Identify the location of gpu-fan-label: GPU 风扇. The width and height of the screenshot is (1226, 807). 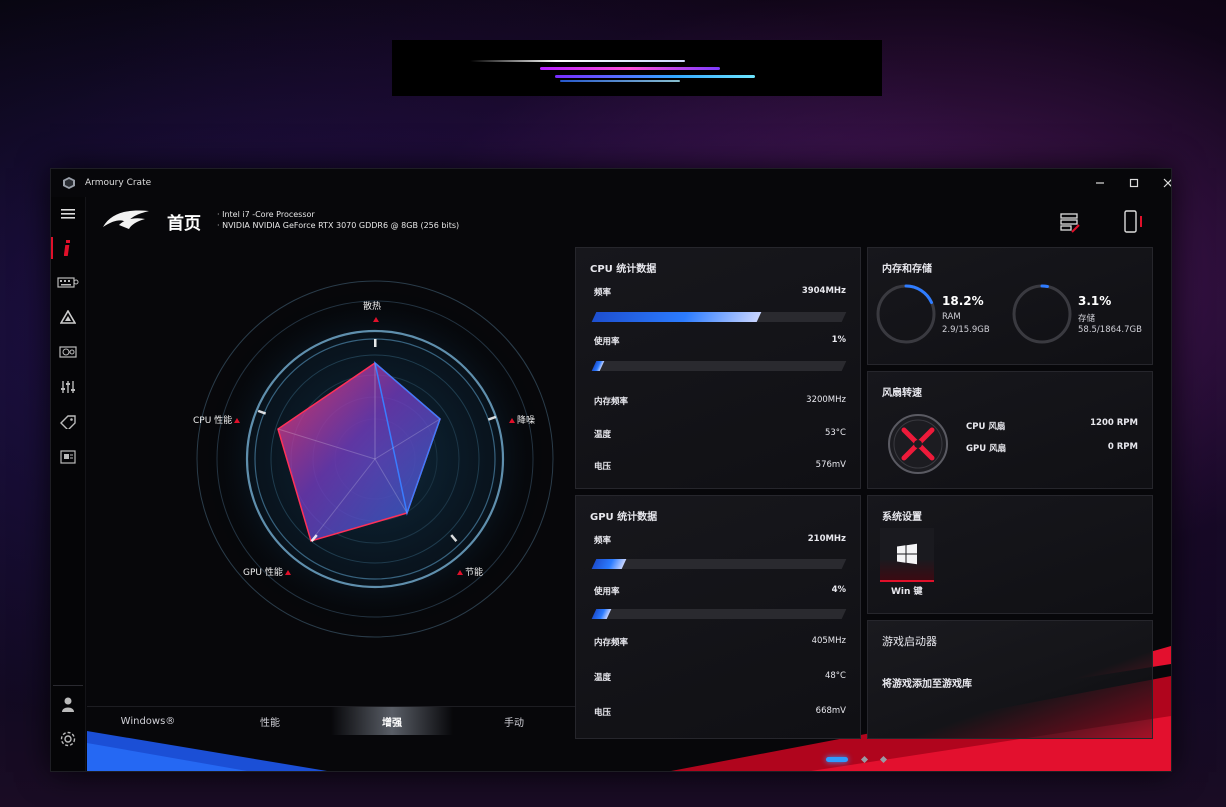
(986, 449).